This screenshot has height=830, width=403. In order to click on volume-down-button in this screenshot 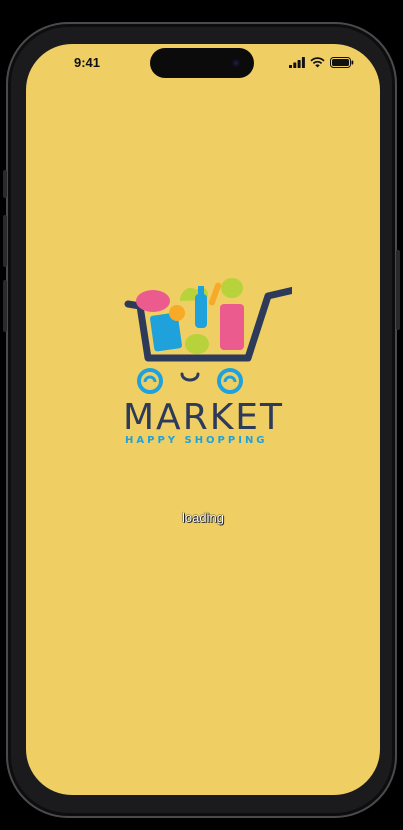, I will do `click(5, 306)`.